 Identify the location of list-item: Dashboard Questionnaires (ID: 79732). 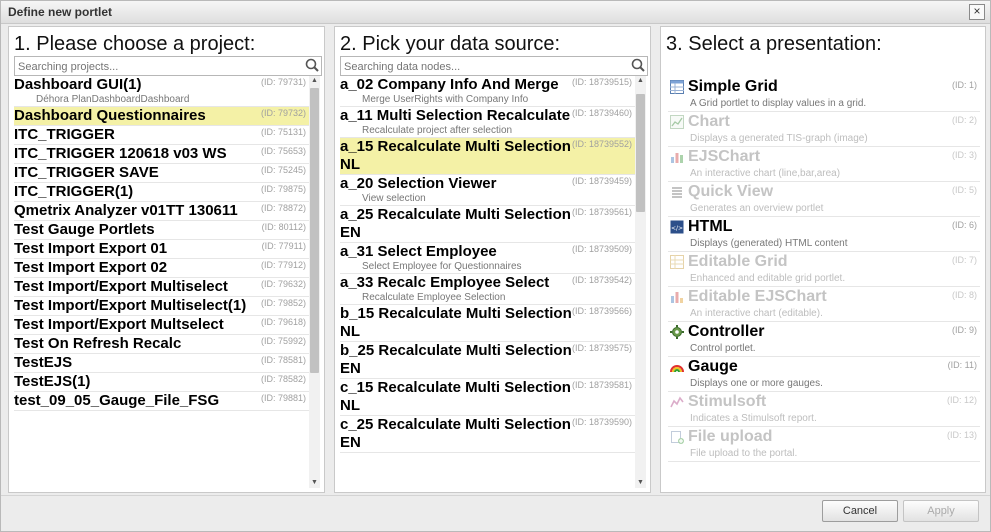
(162, 116).